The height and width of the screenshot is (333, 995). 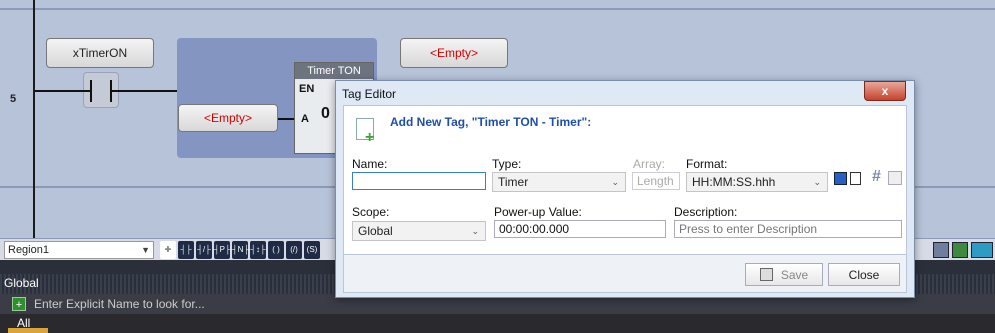 What do you see at coordinates (369, 94) in the screenshot?
I see `dialog-title: Tag Editor` at bounding box center [369, 94].